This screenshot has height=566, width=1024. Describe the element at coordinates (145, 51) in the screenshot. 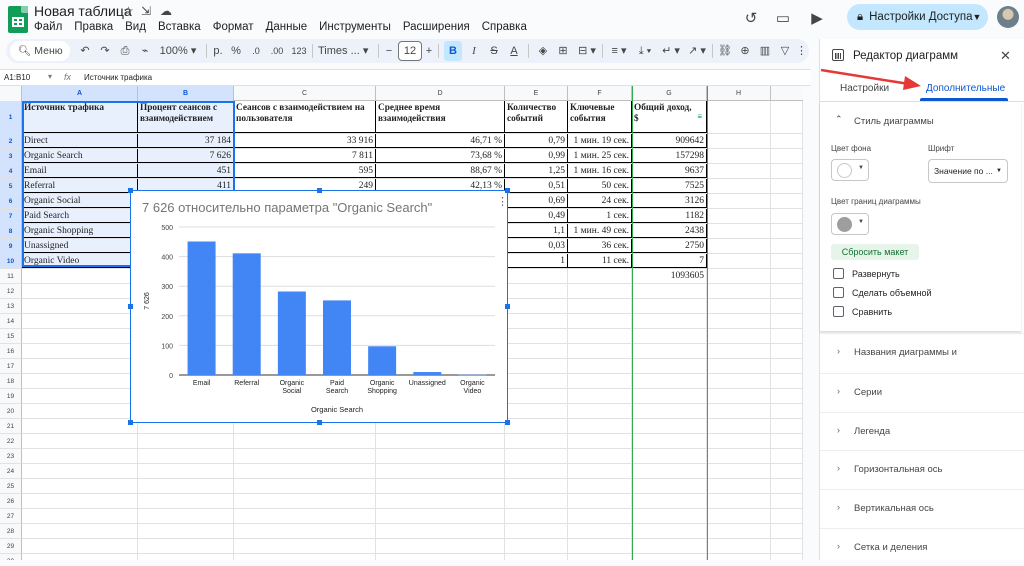

I see `paint-format-icon: ⌁` at that location.